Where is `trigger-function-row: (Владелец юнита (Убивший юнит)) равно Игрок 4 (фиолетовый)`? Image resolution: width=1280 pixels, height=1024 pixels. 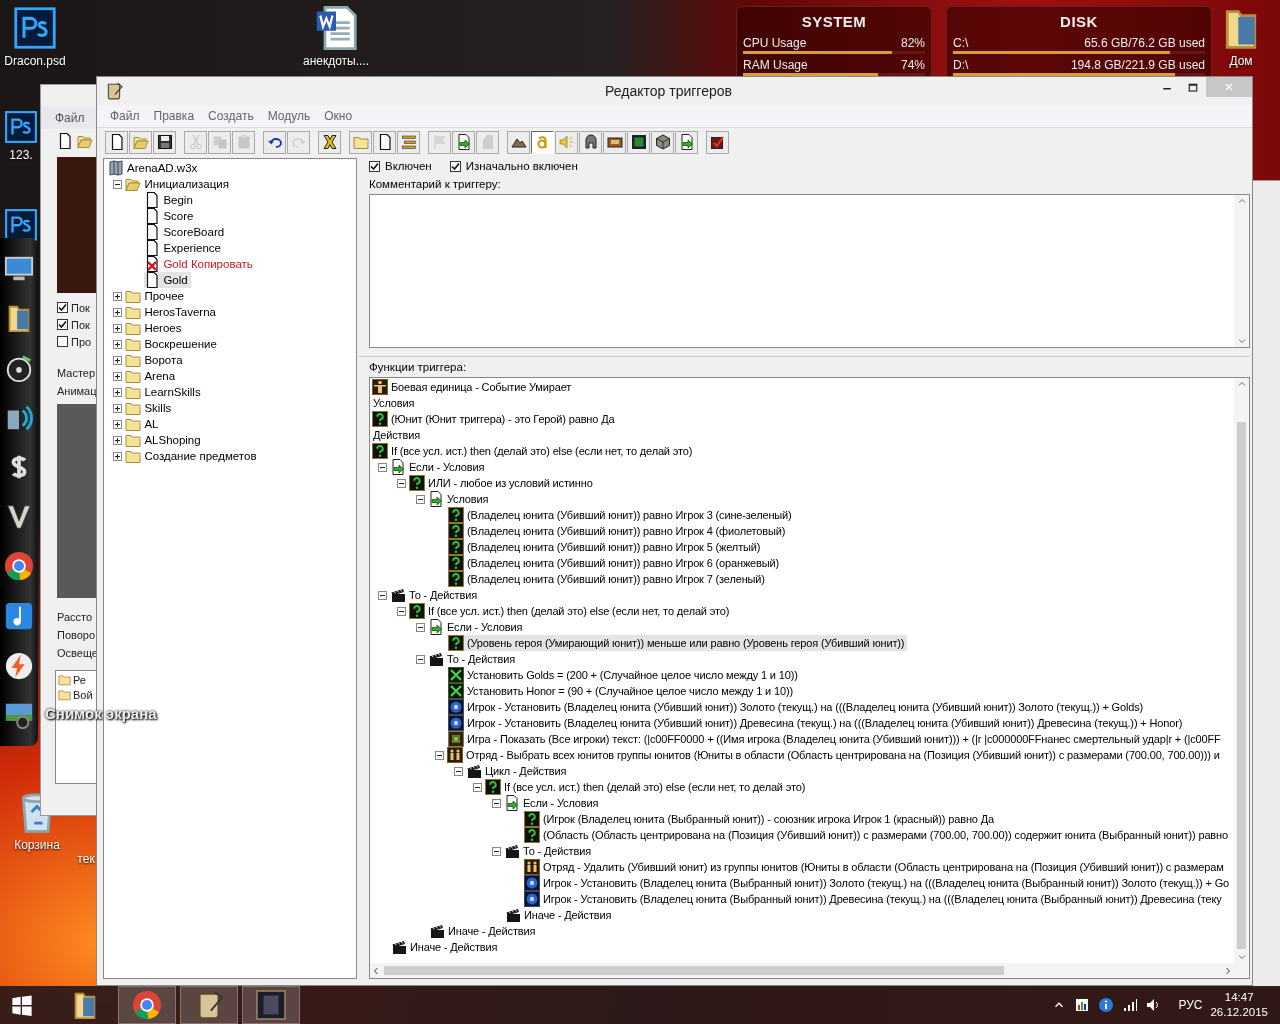 trigger-function-row: (Владелец юнита (Убивший юнит)) равно Игрок 4 (фиолетовый) is located at coordinates (618, 531).